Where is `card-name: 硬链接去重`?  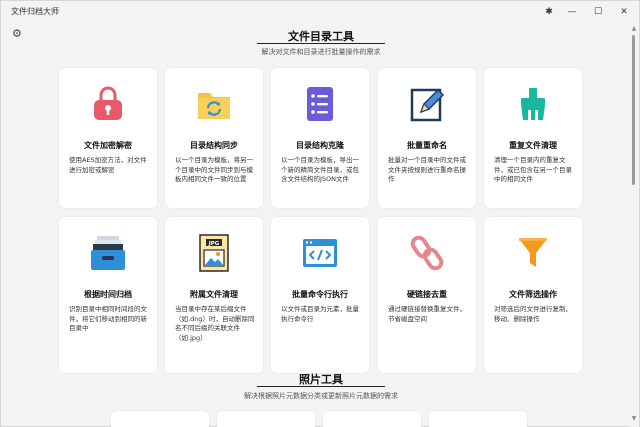 card-name: 硬链接去重 is located at coordinates (427, 294).